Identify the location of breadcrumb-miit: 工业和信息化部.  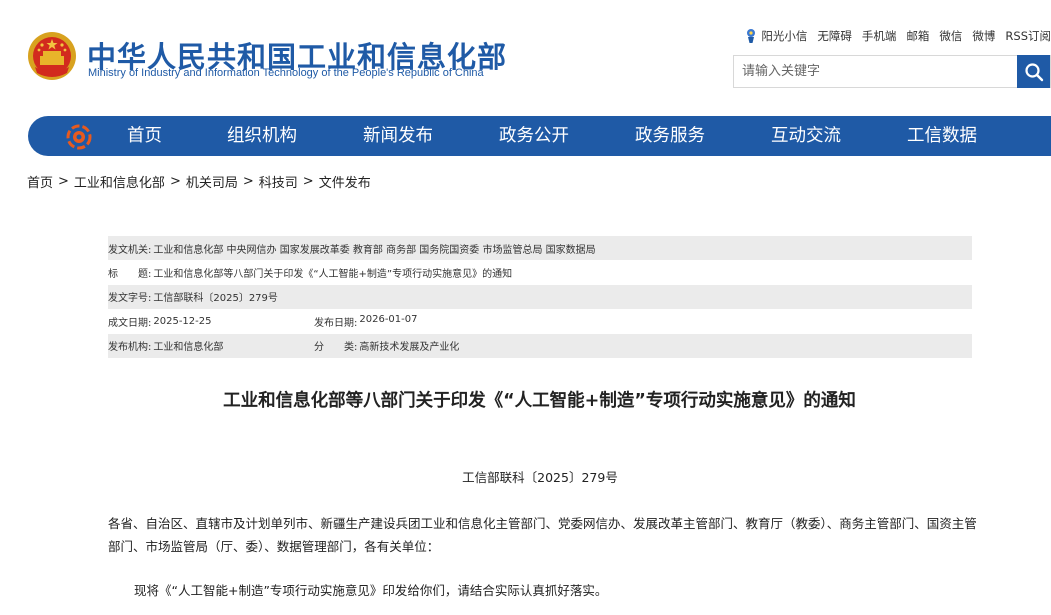
(119, 181).